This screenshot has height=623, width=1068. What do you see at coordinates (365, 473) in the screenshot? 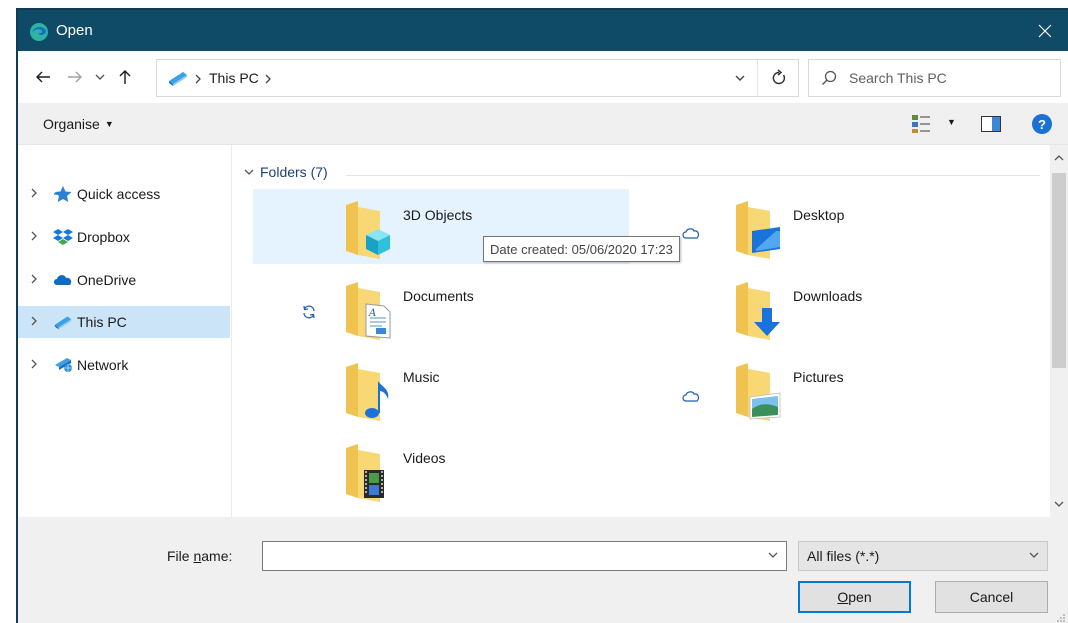
I see `folder-videos-icon` at bounding box center [365, 473].